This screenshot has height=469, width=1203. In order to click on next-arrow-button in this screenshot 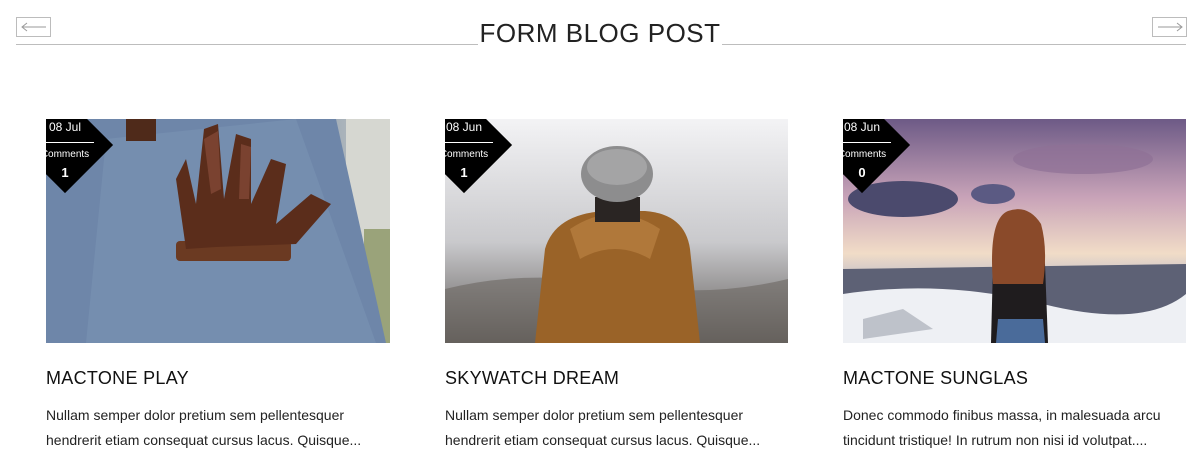, I will do `click(1169, 27)`.